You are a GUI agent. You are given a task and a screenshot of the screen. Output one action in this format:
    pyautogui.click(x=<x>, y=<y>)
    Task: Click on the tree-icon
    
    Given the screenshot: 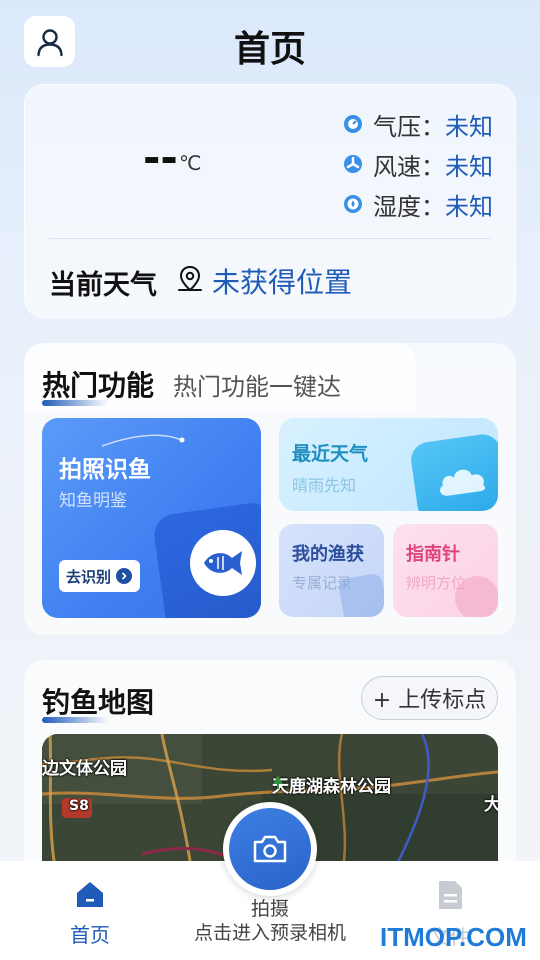 What is the action you would take?
    pyautogui.click(x=278, y=782)
    